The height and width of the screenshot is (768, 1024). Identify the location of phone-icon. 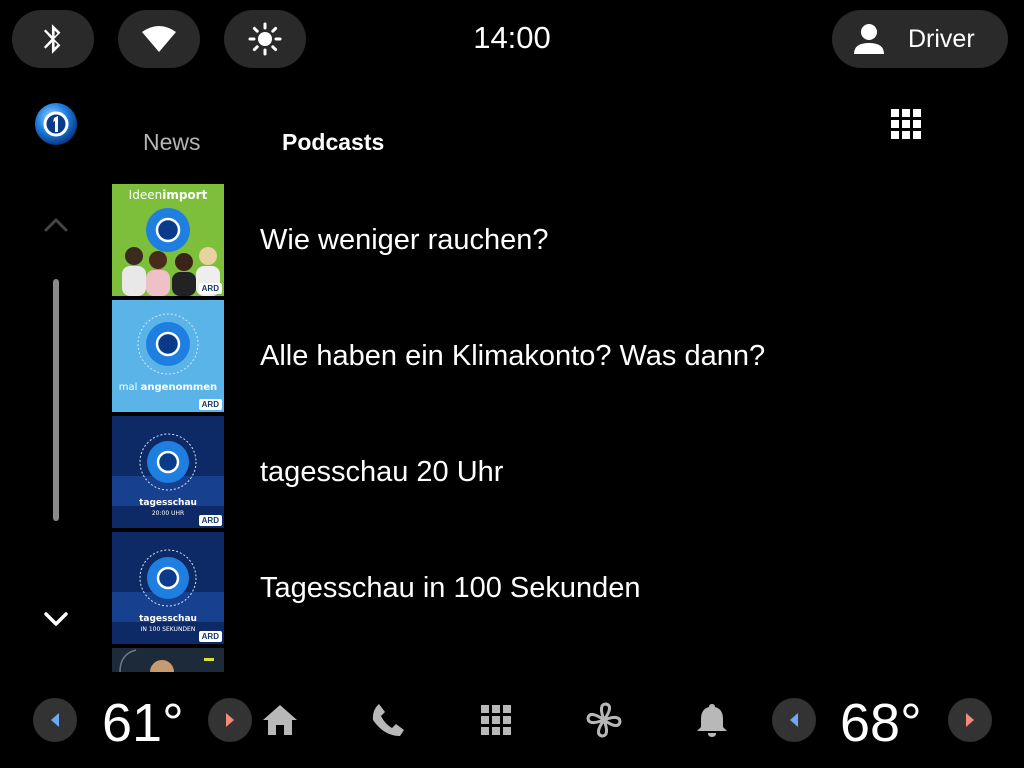
(388, 720).